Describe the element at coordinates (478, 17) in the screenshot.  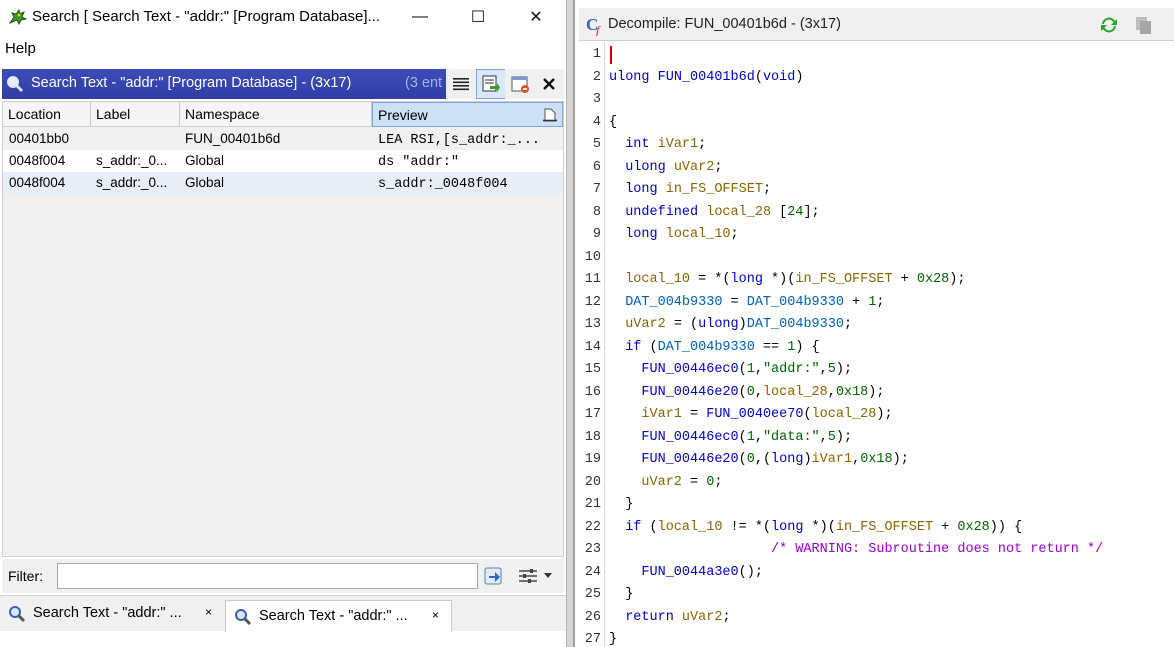
I see `maximize-button: ☐` at that location.